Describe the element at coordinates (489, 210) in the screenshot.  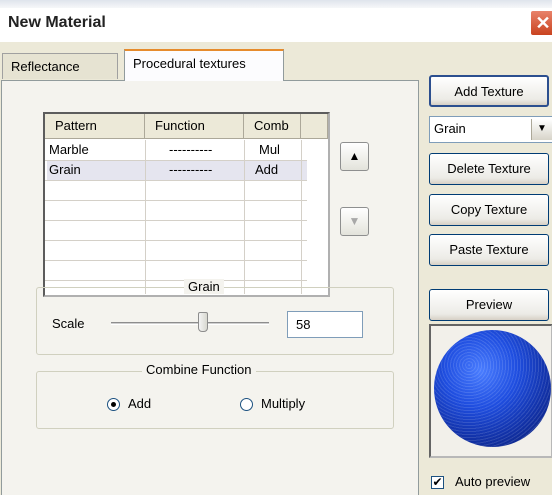
I see `copy-texture-button: Copy Texture` at that location.